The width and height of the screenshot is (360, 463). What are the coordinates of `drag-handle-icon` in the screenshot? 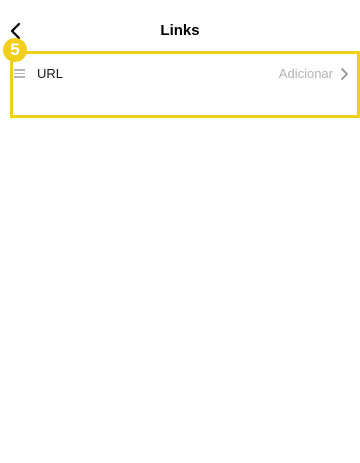 It's located at (19, 73).